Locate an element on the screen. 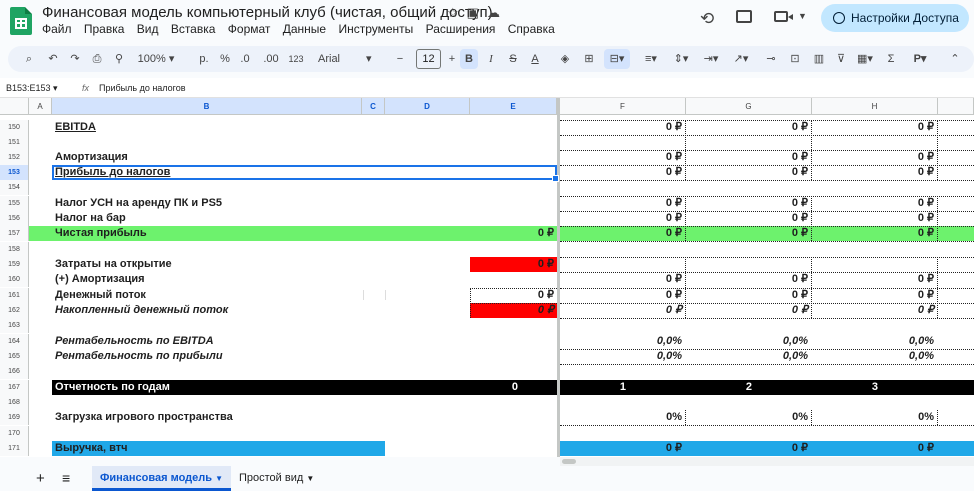 Image resolution: width=974 pixels, height=491 pixels. cell-f157: 0 ₽ is located at coordinates (621, 233).